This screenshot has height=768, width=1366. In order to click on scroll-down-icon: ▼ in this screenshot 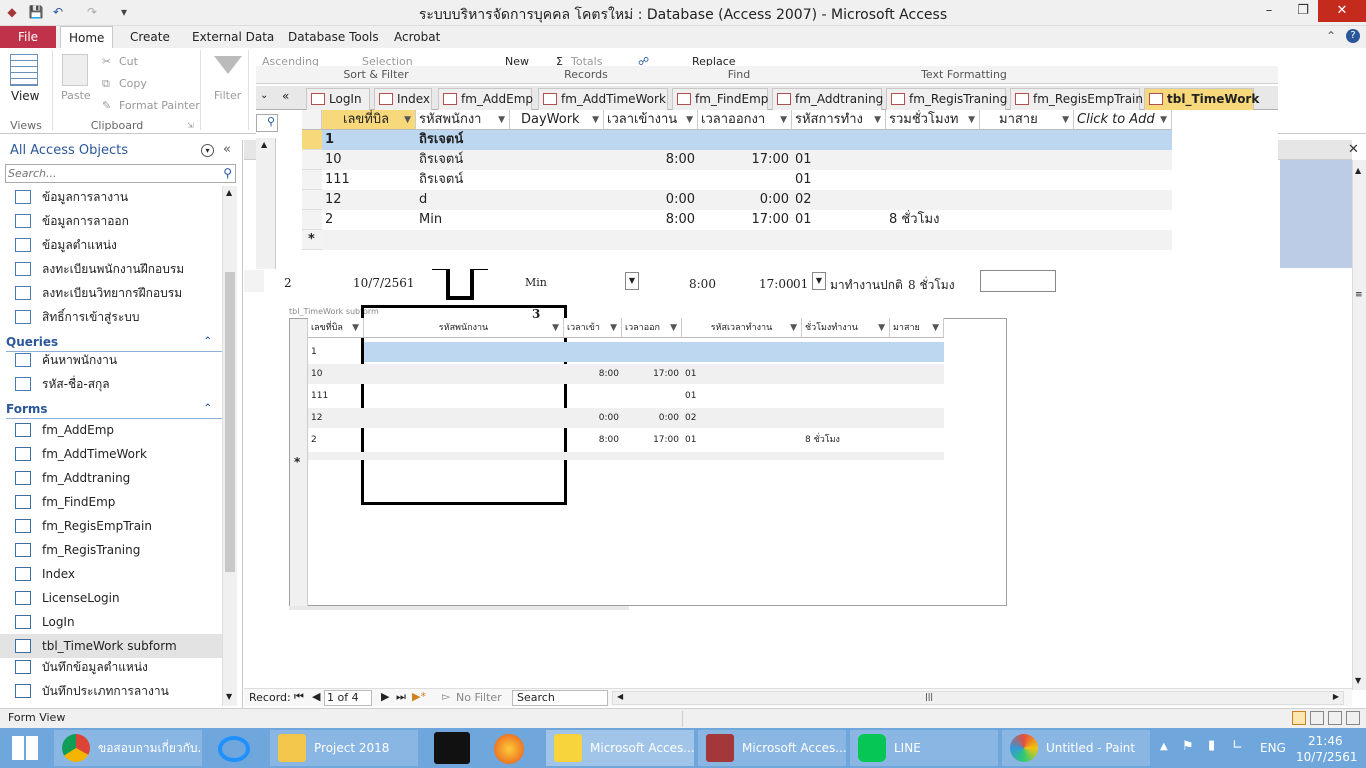, I will do `click(229, 696)`.